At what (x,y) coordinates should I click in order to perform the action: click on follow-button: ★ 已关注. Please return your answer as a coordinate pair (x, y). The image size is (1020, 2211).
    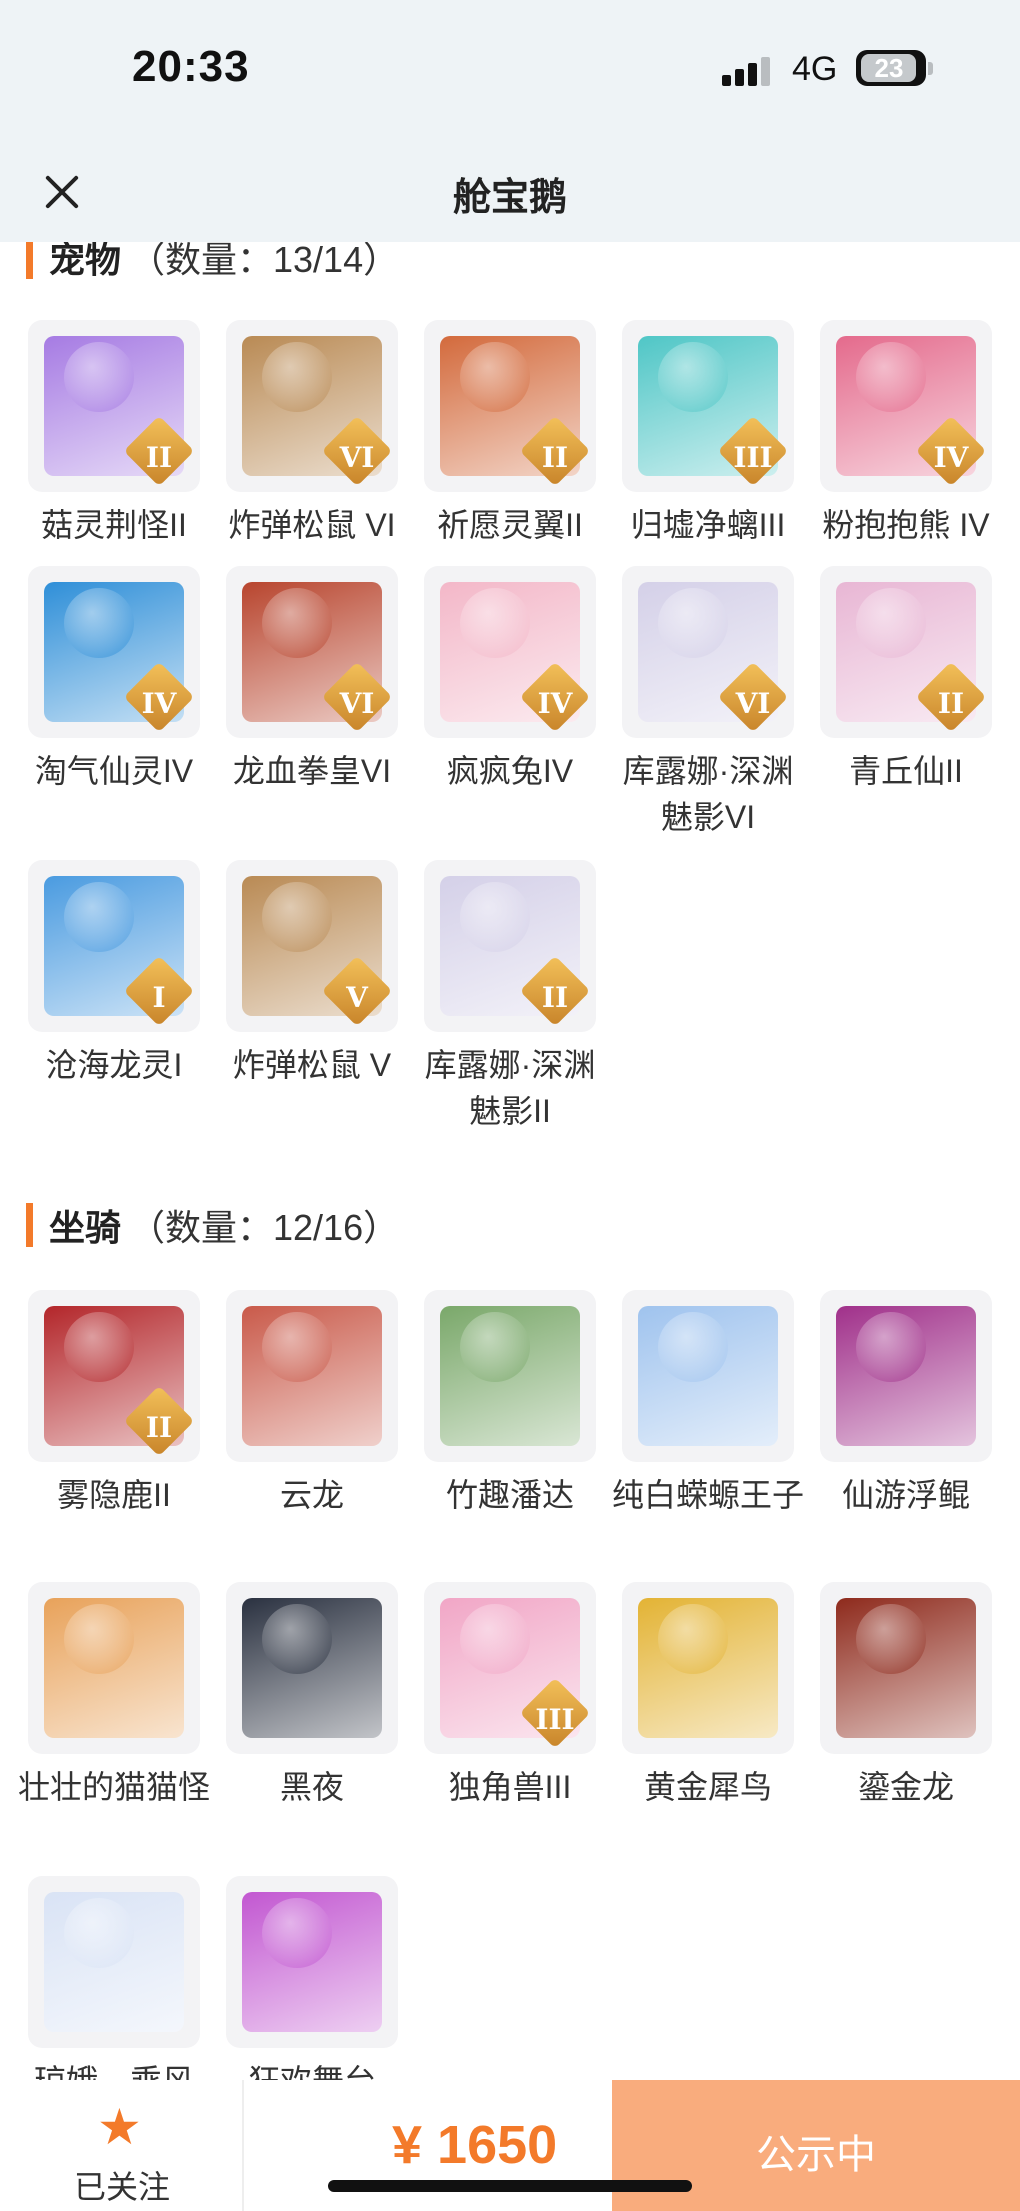
    Looking at the image, I should click on (122, 2145).